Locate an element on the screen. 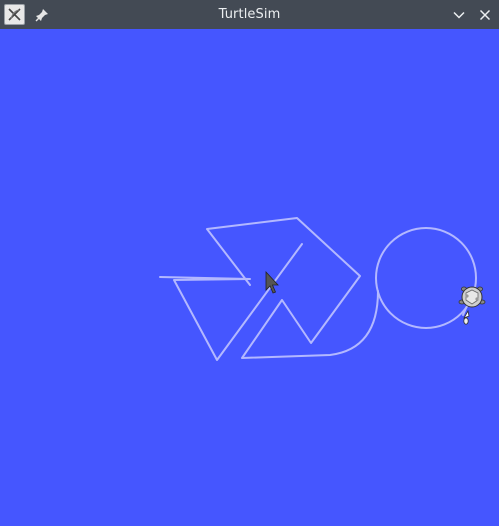 The height and width of the screenshot is (526, 499). close-icon is located at coordinates (484, 14).